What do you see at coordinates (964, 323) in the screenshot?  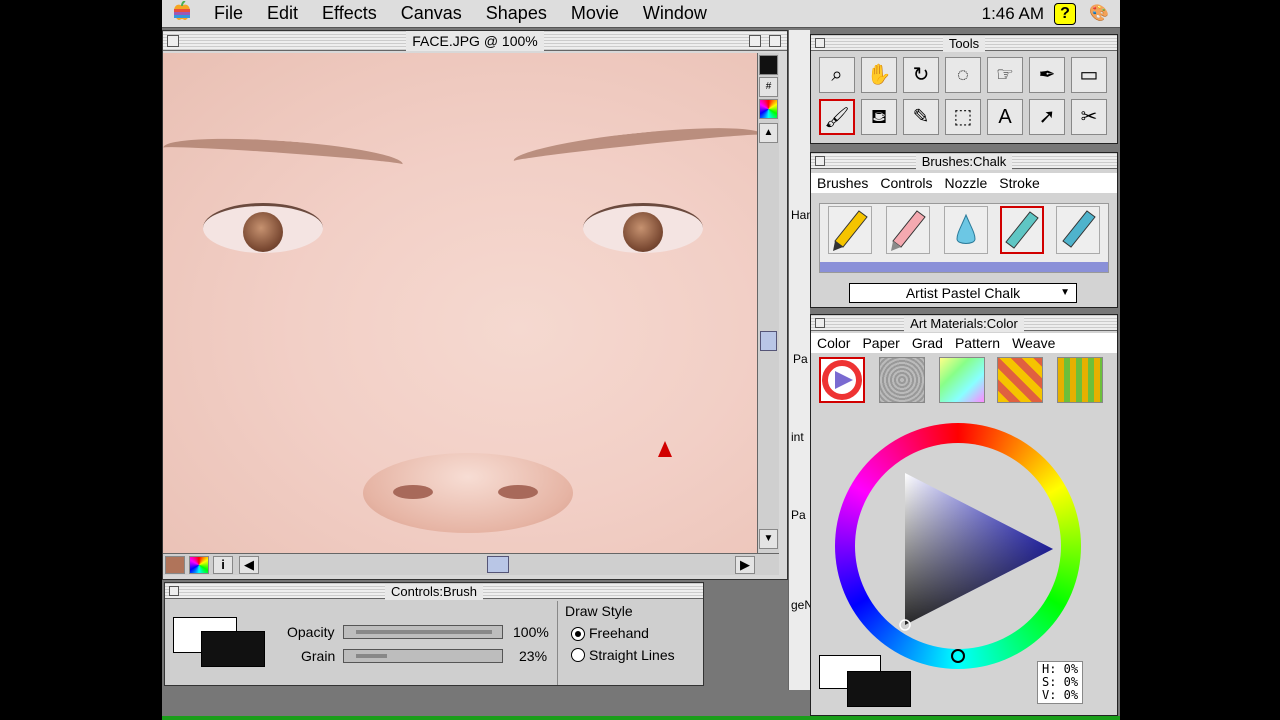 I see `art-materials-title-bar: Art Materials:Color` at bounding box center [964, 323].